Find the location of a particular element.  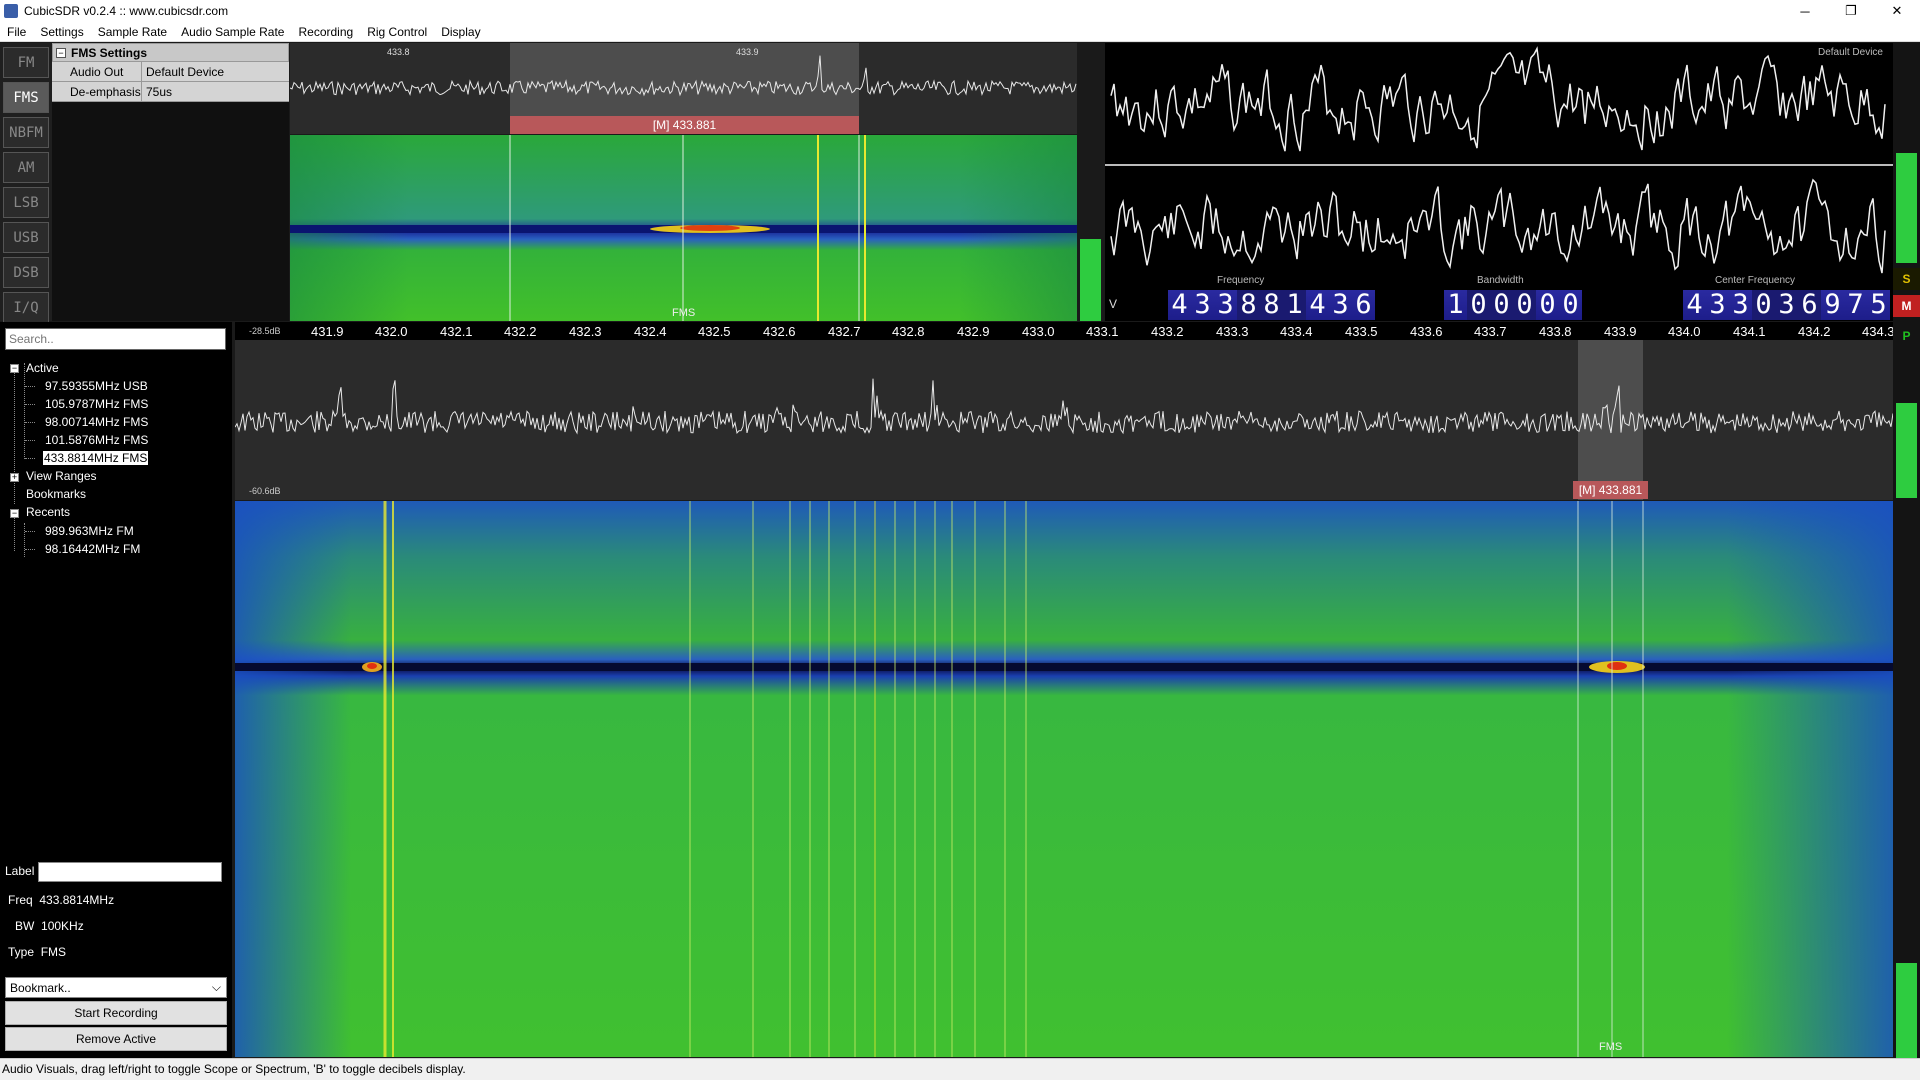

deemphasis-row: De-emphasis 75us is located at coordinates (170, 92).